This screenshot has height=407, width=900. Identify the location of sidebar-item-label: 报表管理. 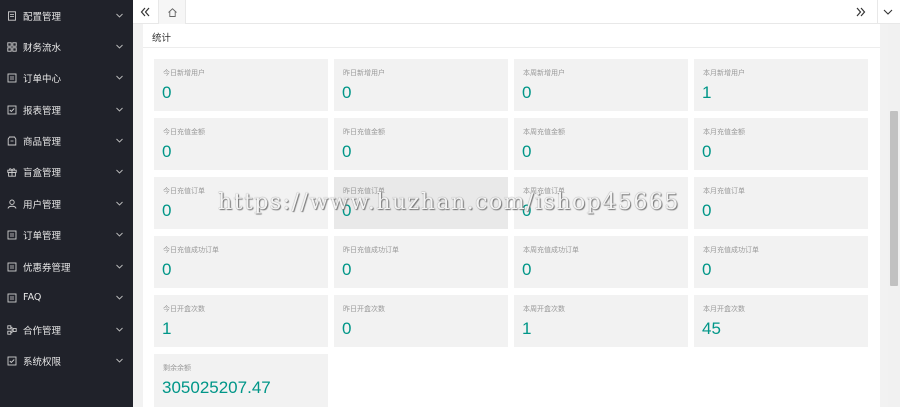
(42, 111).